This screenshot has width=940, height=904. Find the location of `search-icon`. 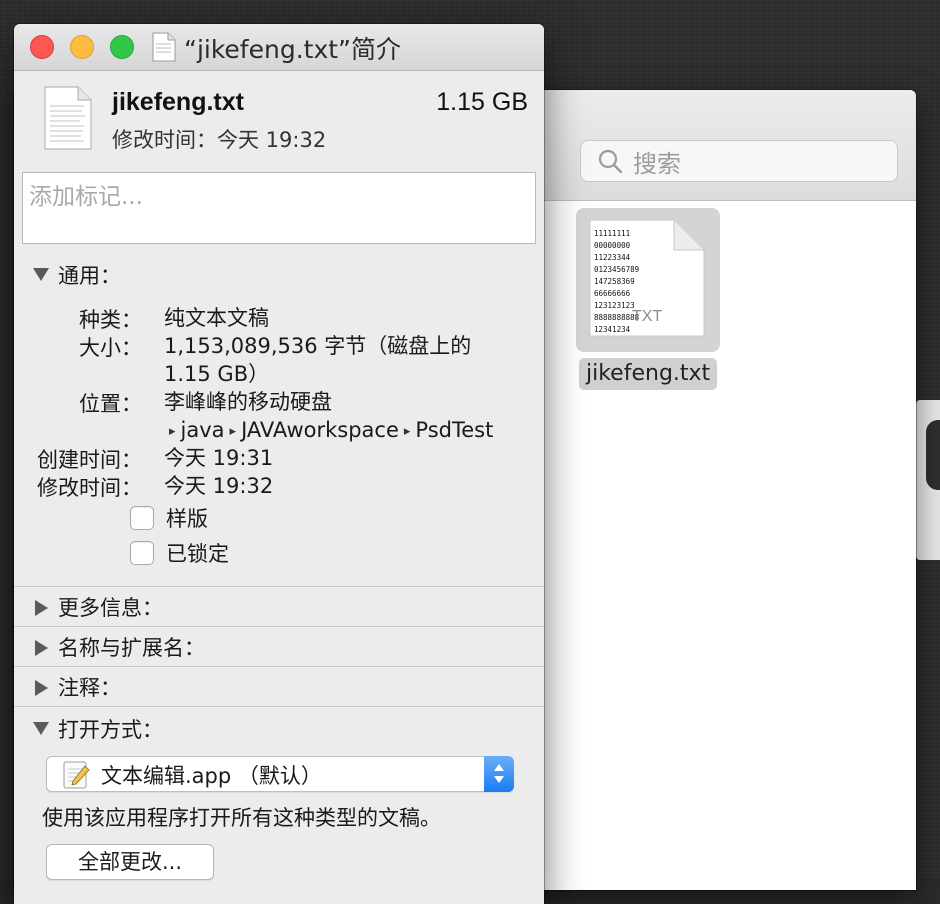

search-icon is located at coordinates (610, 161).